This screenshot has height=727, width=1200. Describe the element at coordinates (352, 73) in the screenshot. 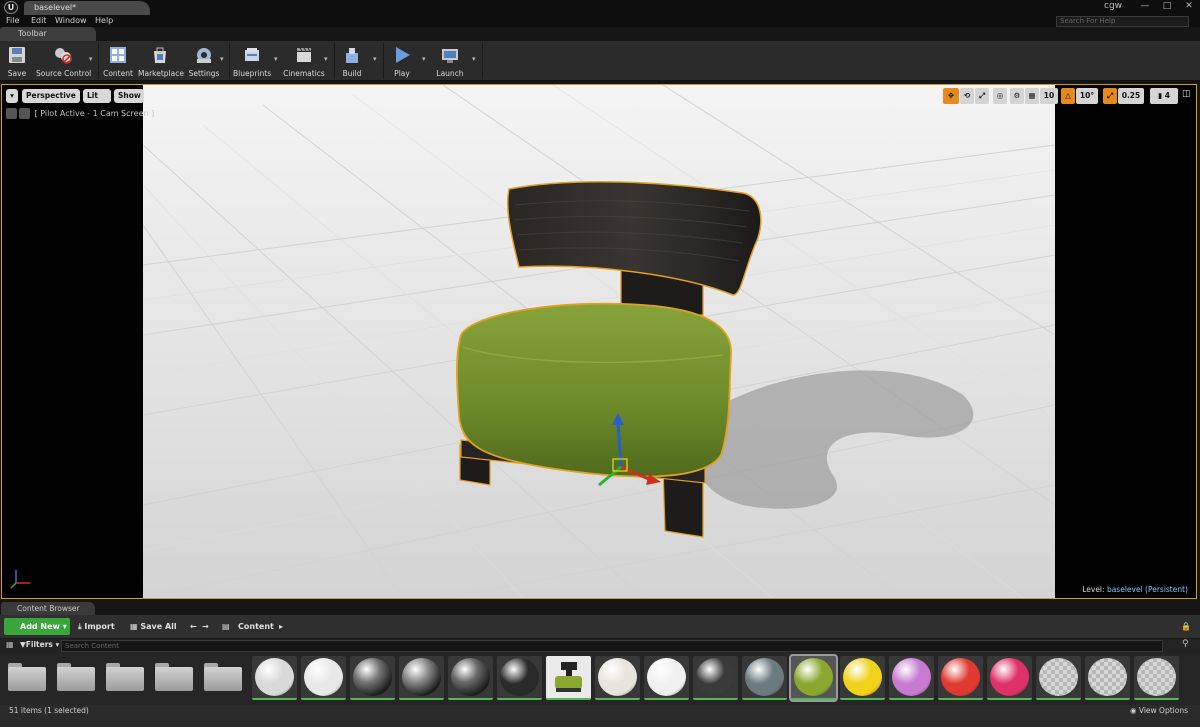

I see `build-label: Build` at that location.